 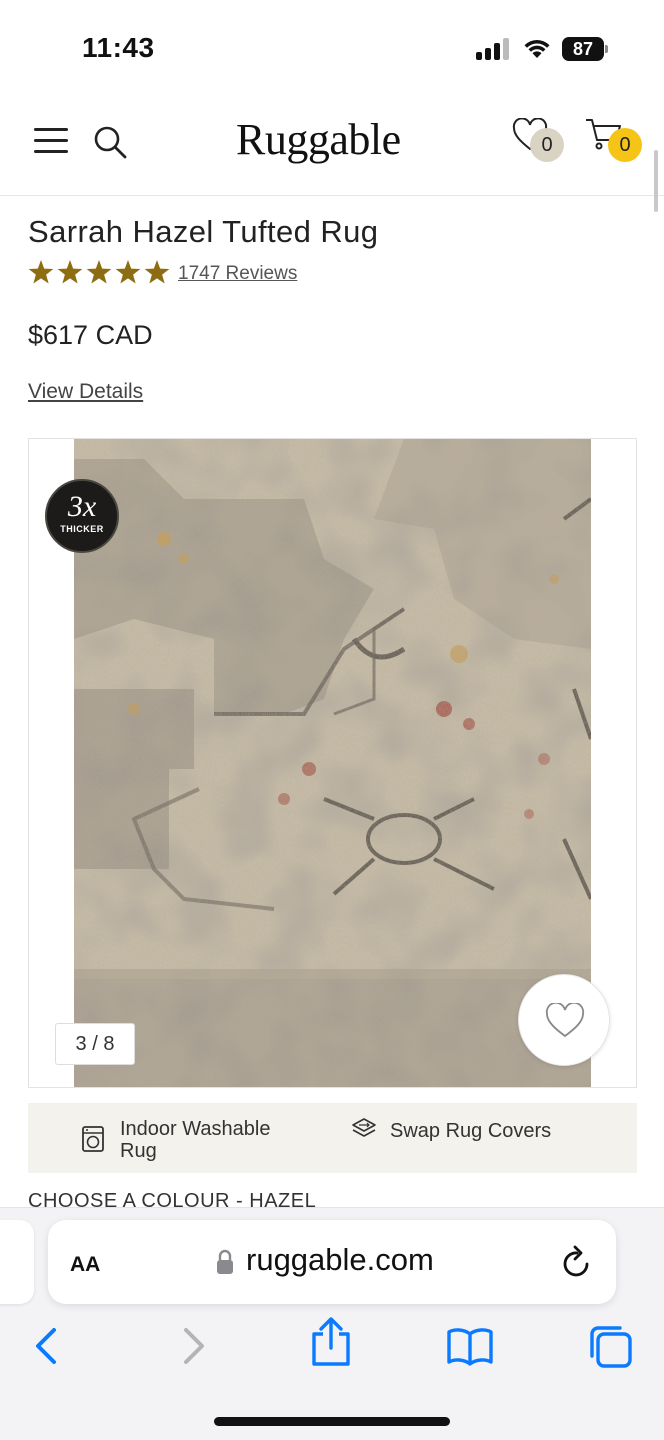 What do you see at coordinates (110, 142) in the screenshot?
I see `search-icon` at bounding box center [110, 142].